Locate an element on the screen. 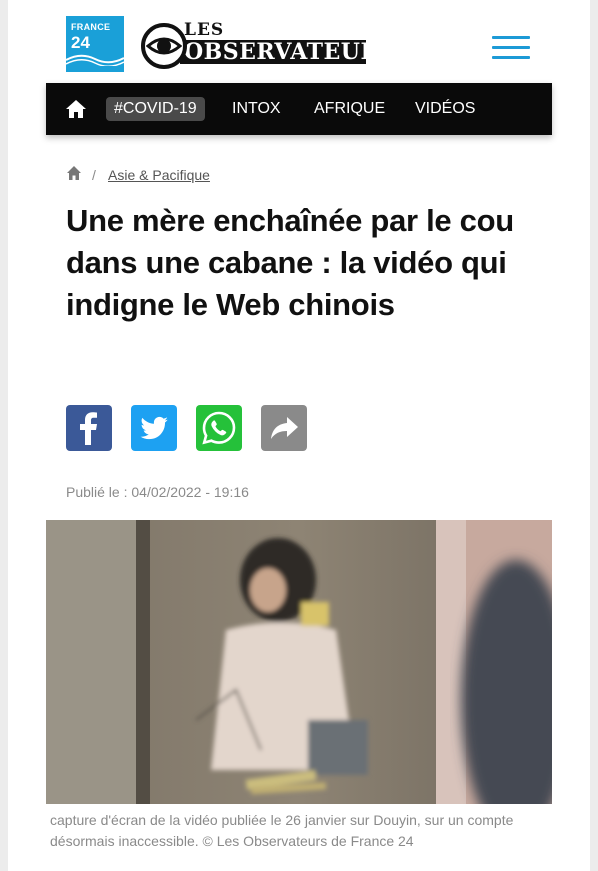  whatsapp-icon is located at coordinates (219, 428).